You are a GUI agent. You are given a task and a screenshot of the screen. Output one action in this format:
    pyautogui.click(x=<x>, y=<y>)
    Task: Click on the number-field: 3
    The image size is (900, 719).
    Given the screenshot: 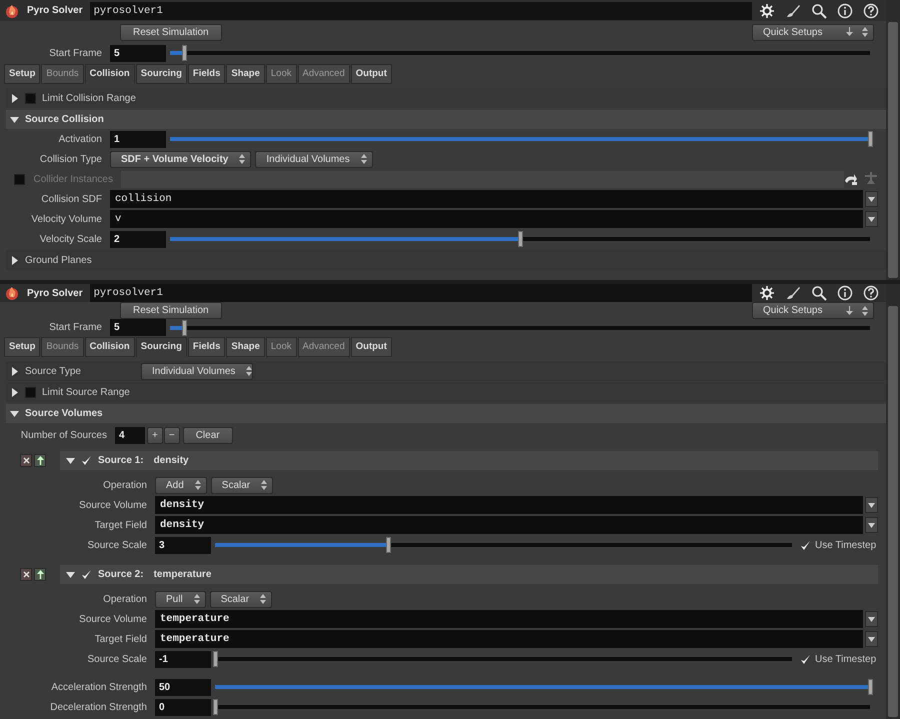 What is the action you would take?
    pyautogui.click(x=183, y=545)
    